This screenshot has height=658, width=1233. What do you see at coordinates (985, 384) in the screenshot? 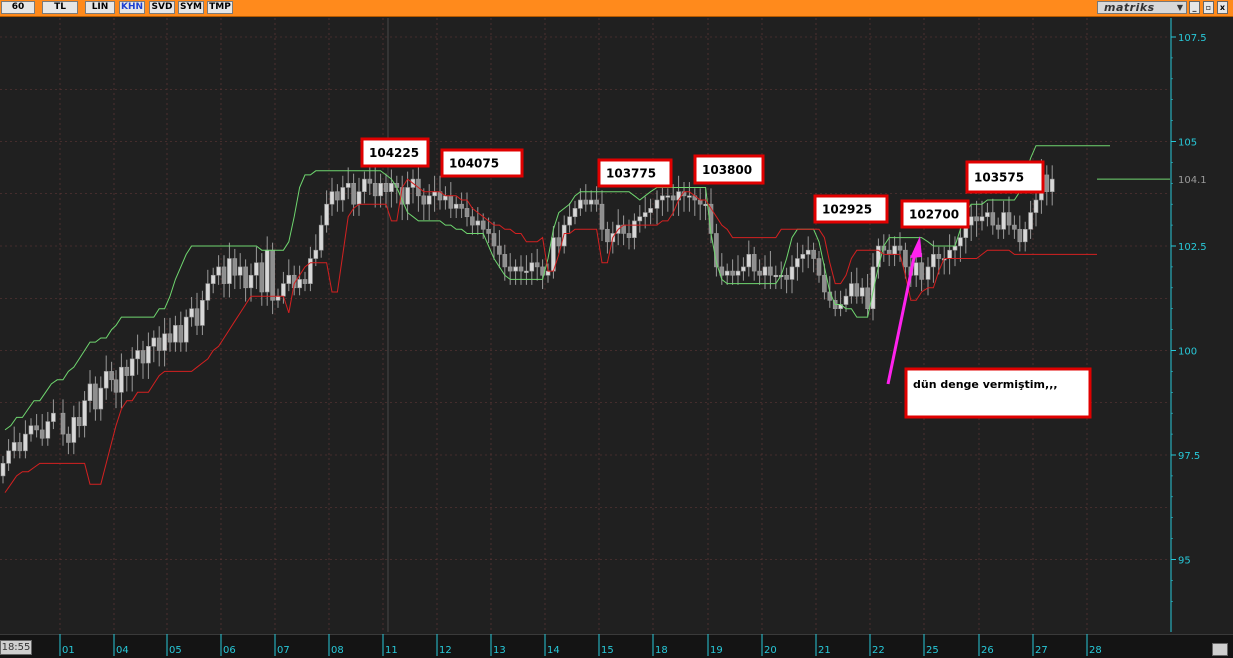
I see `note-label: dün denge vermiştim,,,` at bounding box center [985, 384].